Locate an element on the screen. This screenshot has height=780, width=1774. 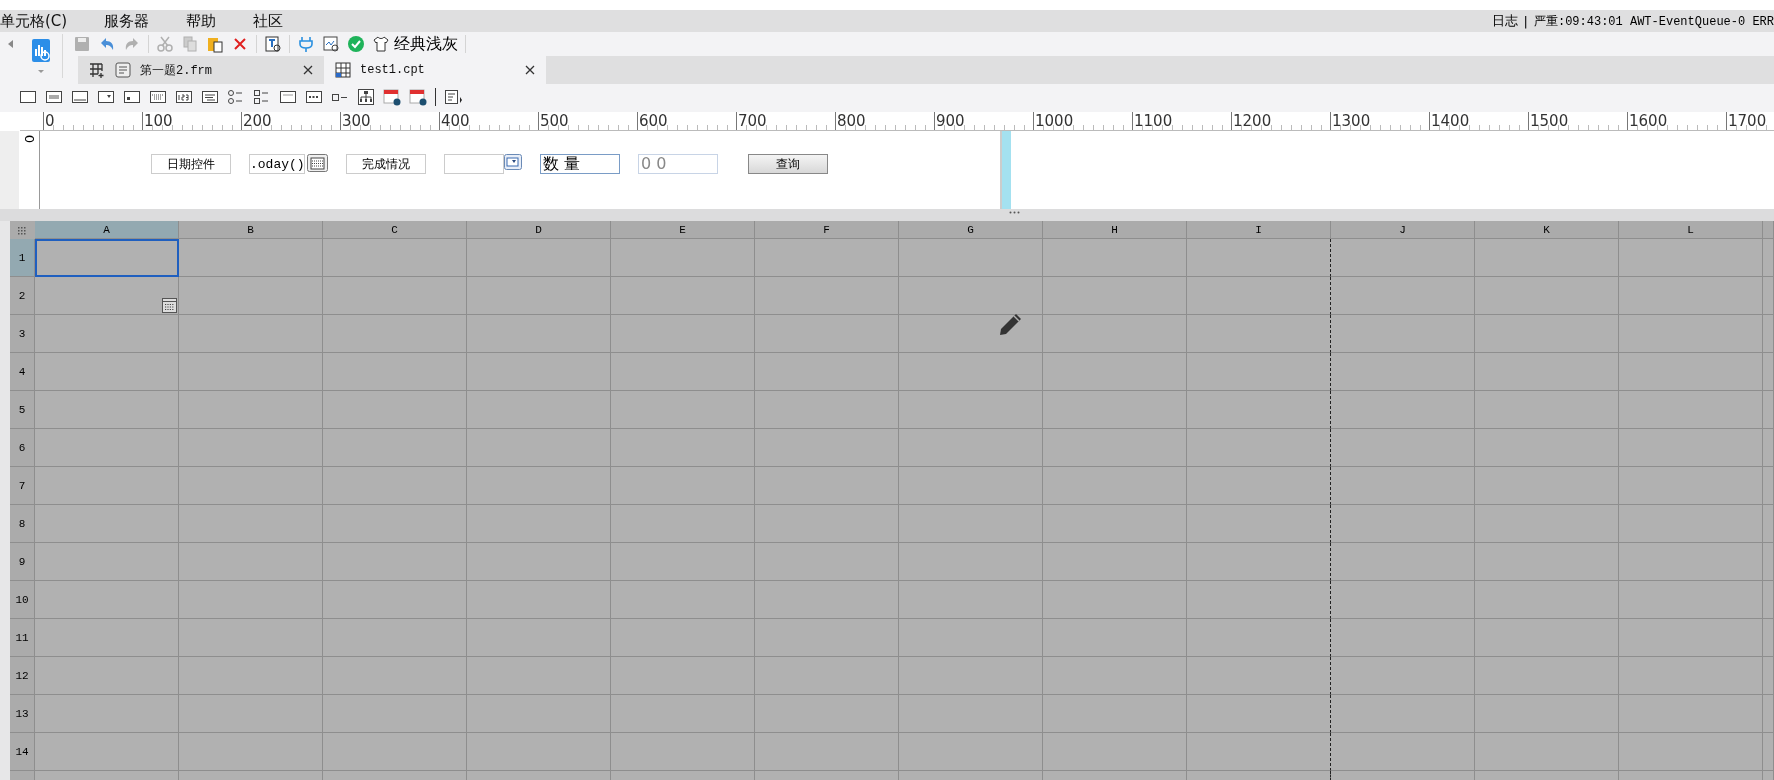
row-header: 3 is located at coordinates (22, 334).